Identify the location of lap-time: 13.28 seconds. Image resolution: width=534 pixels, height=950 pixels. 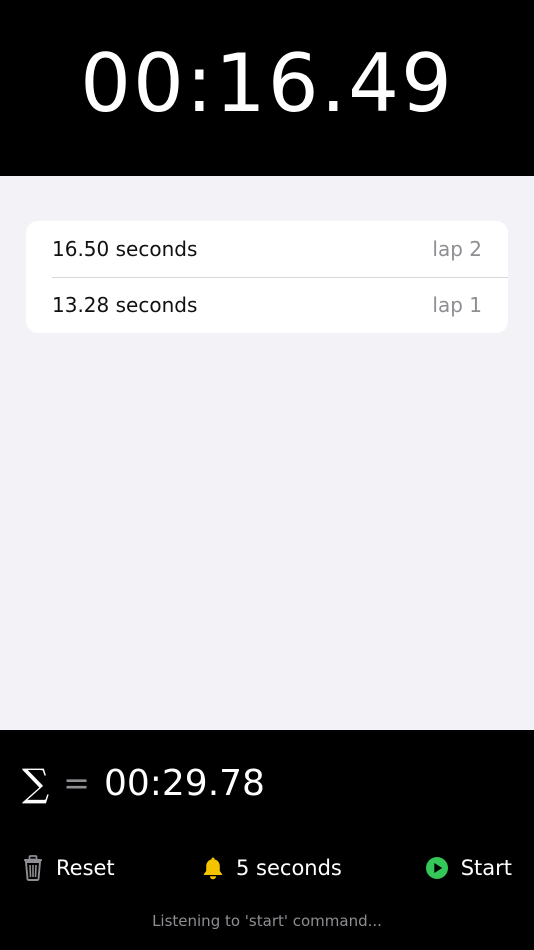
(125, 305).